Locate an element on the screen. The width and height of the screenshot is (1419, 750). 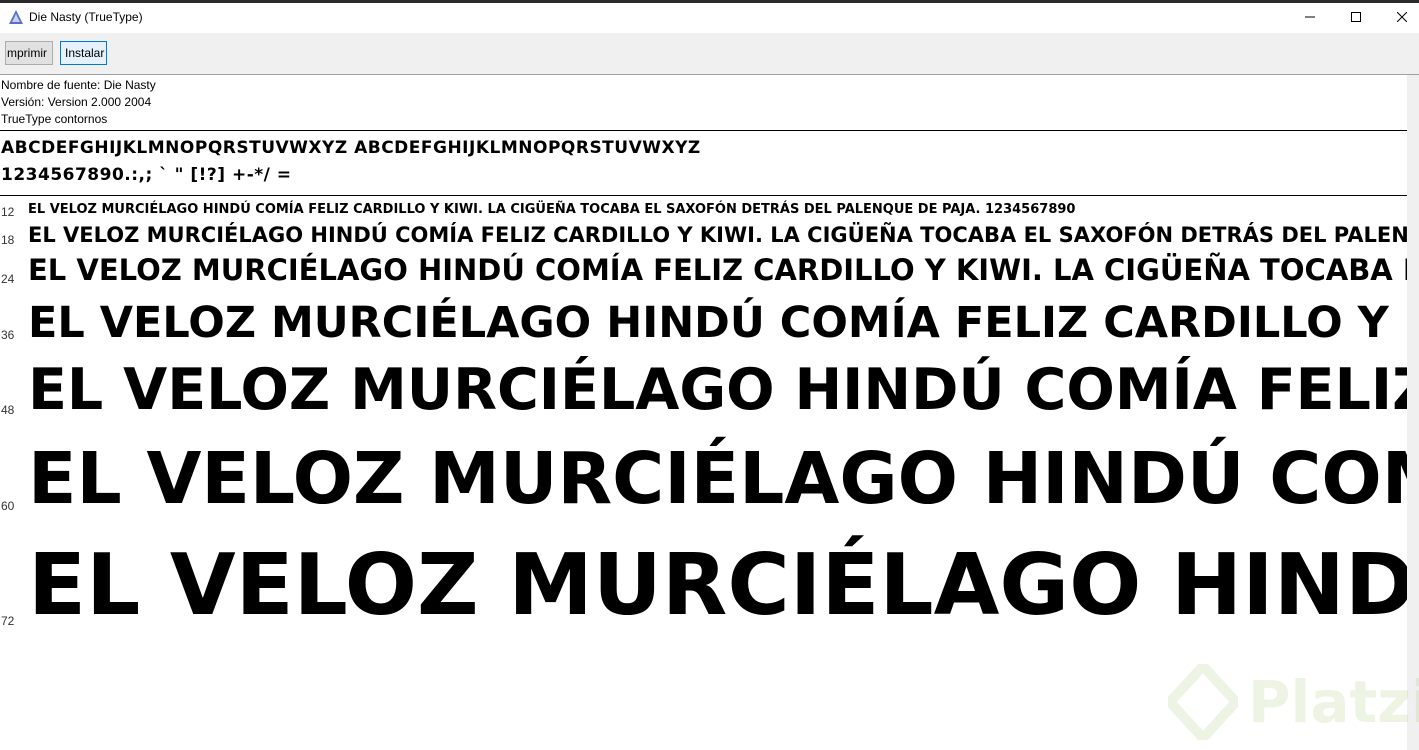
watermark-text: Platzi is located at coordinates (1333, 702).